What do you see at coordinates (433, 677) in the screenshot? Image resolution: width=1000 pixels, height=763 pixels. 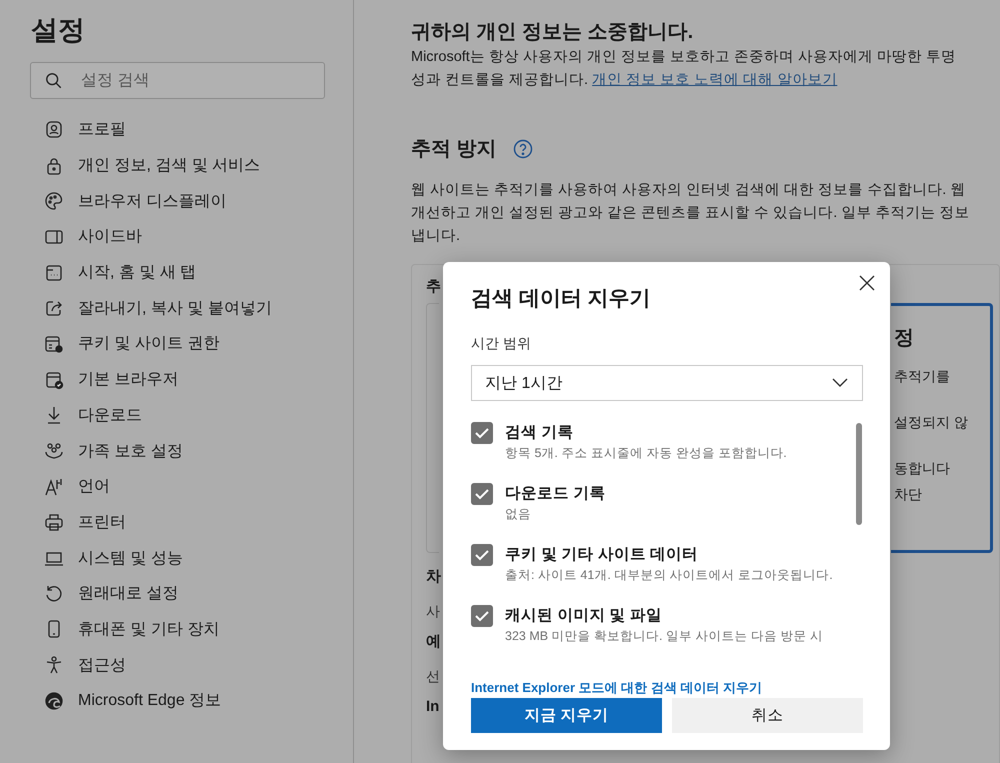 I see `setting-text: 선` at bounding box center [433, 677].